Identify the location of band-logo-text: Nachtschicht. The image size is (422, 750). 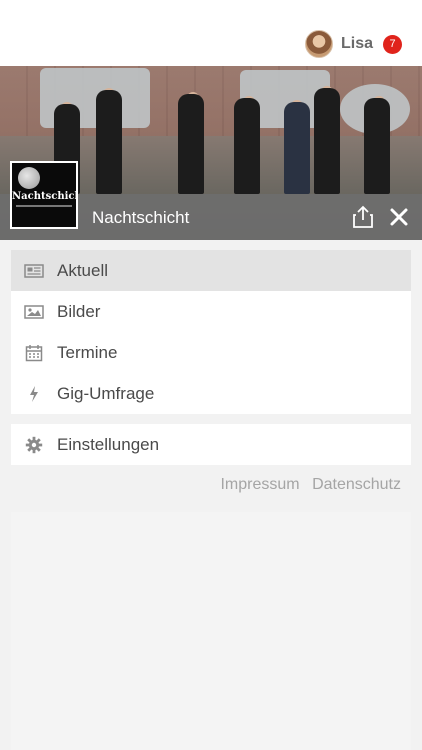
(44, 196).